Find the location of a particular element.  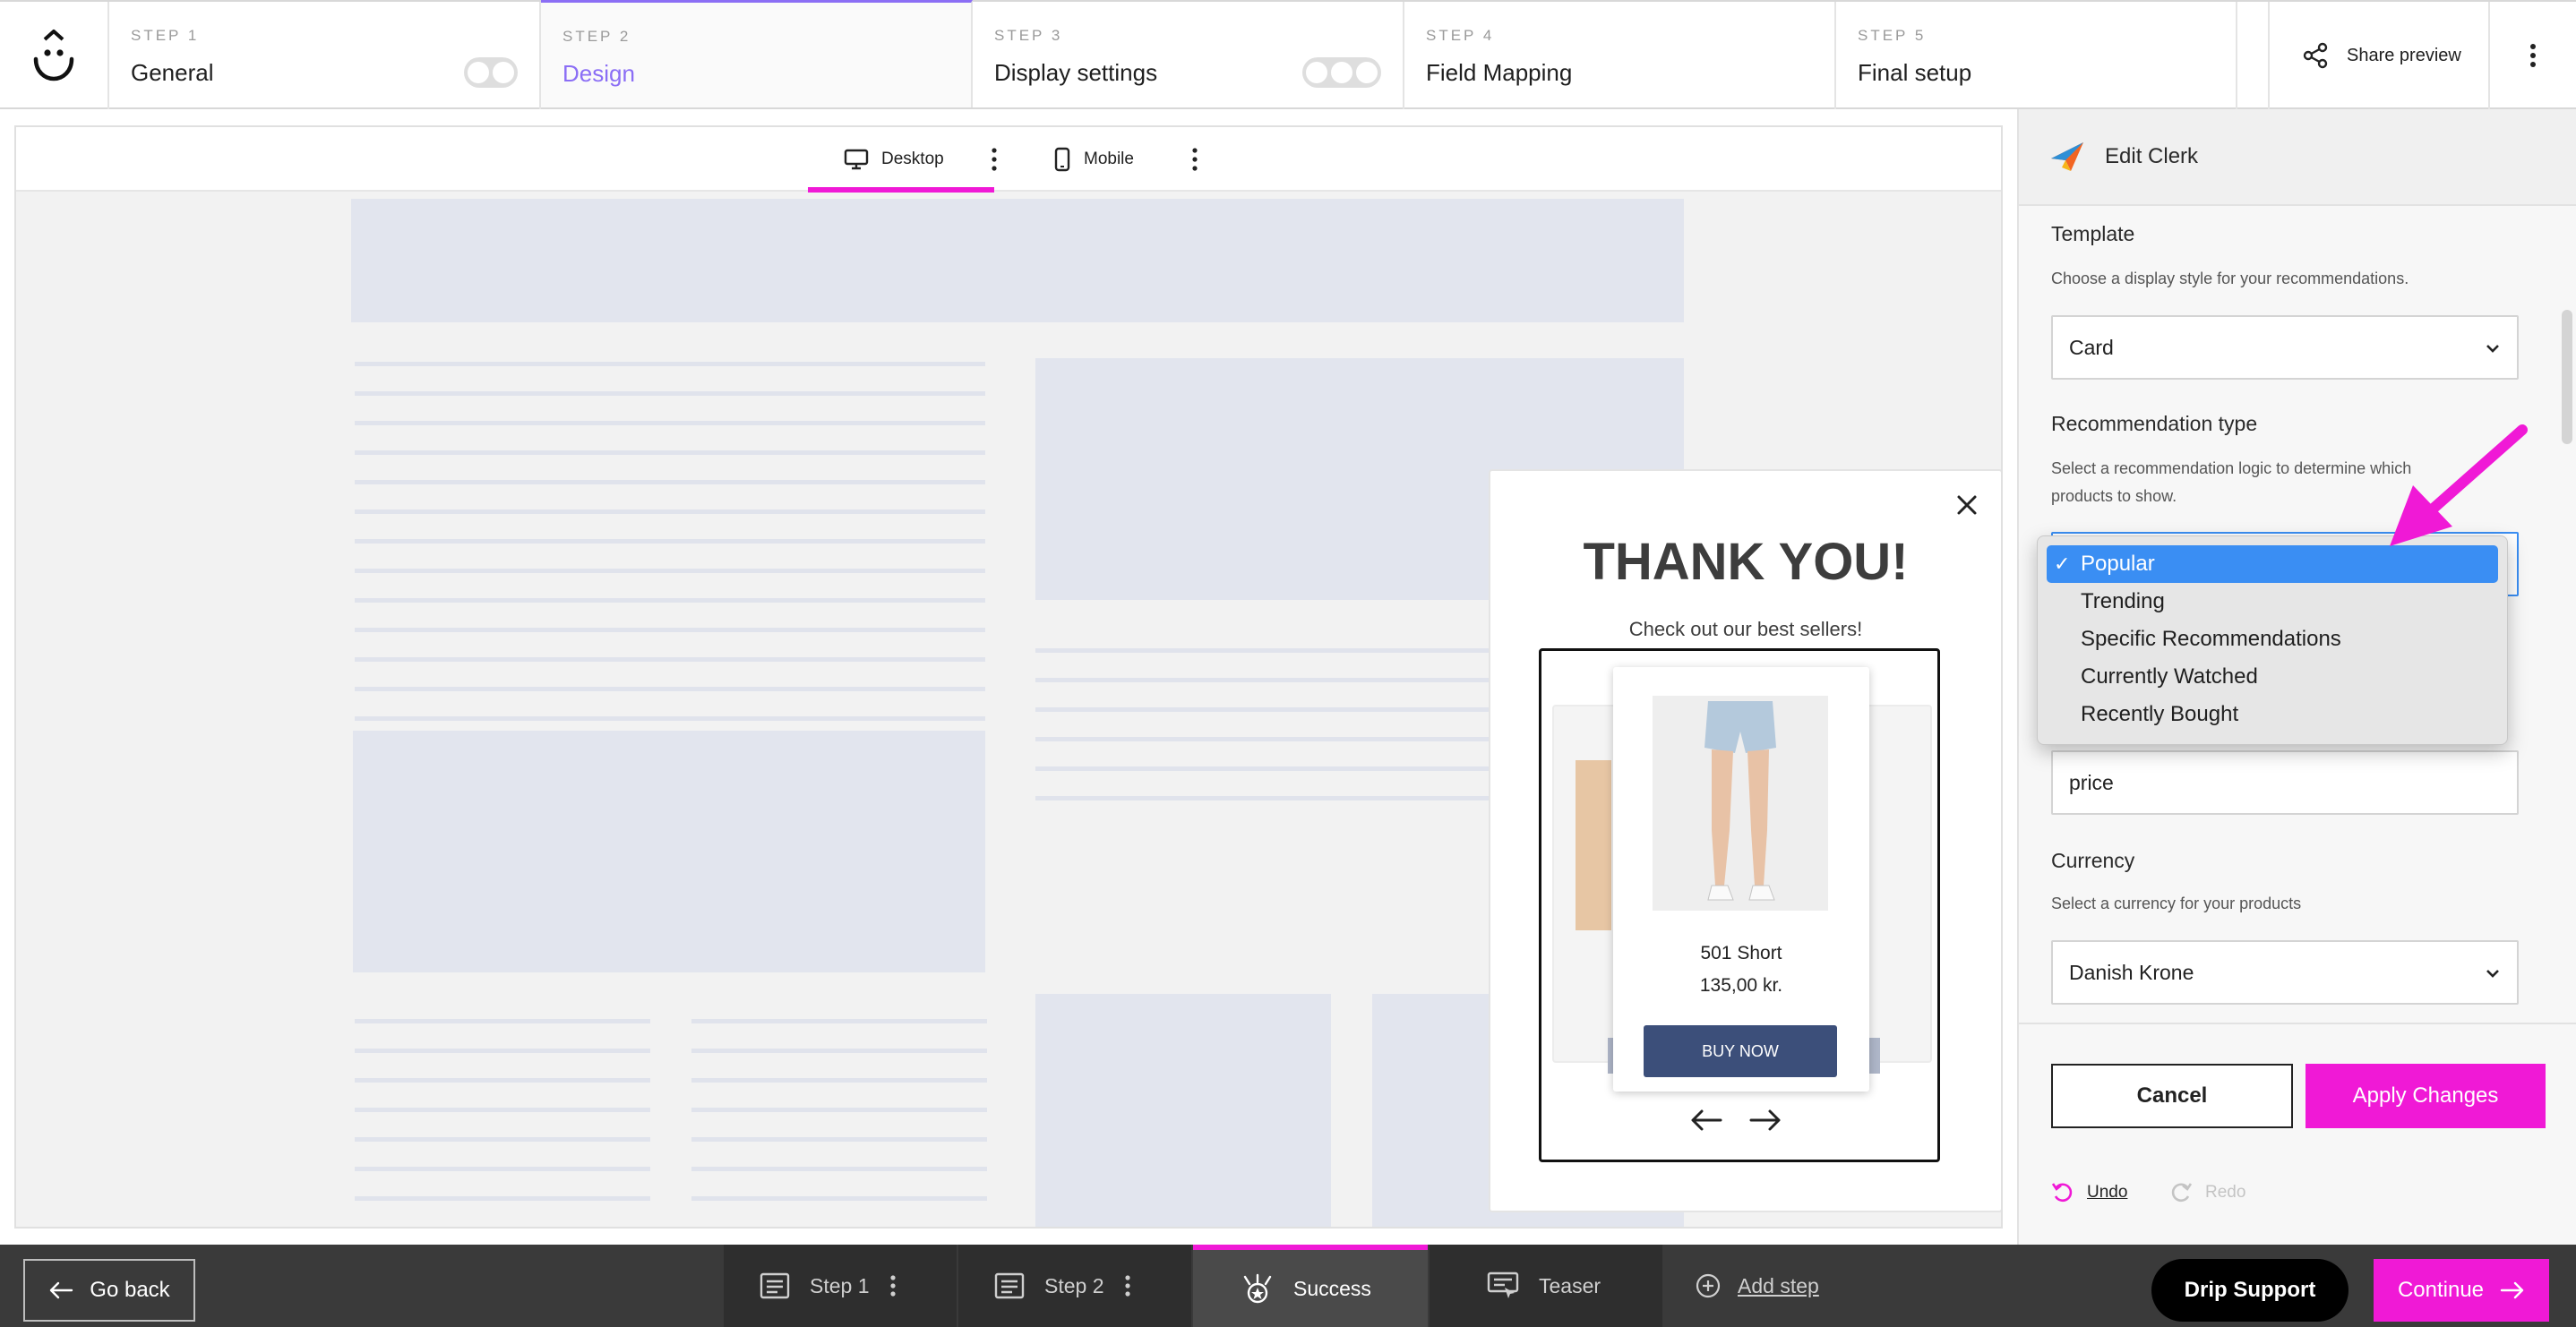

denim-shorts-image is located at coordinates (1740, 803).